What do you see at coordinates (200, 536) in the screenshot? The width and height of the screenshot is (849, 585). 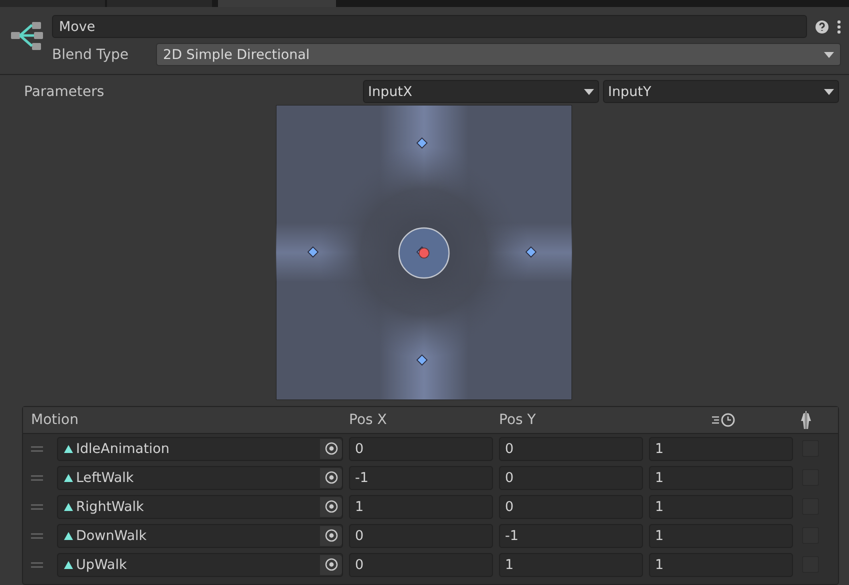 I see `motion-field: DownWalk` at bounding box center [200, 536].